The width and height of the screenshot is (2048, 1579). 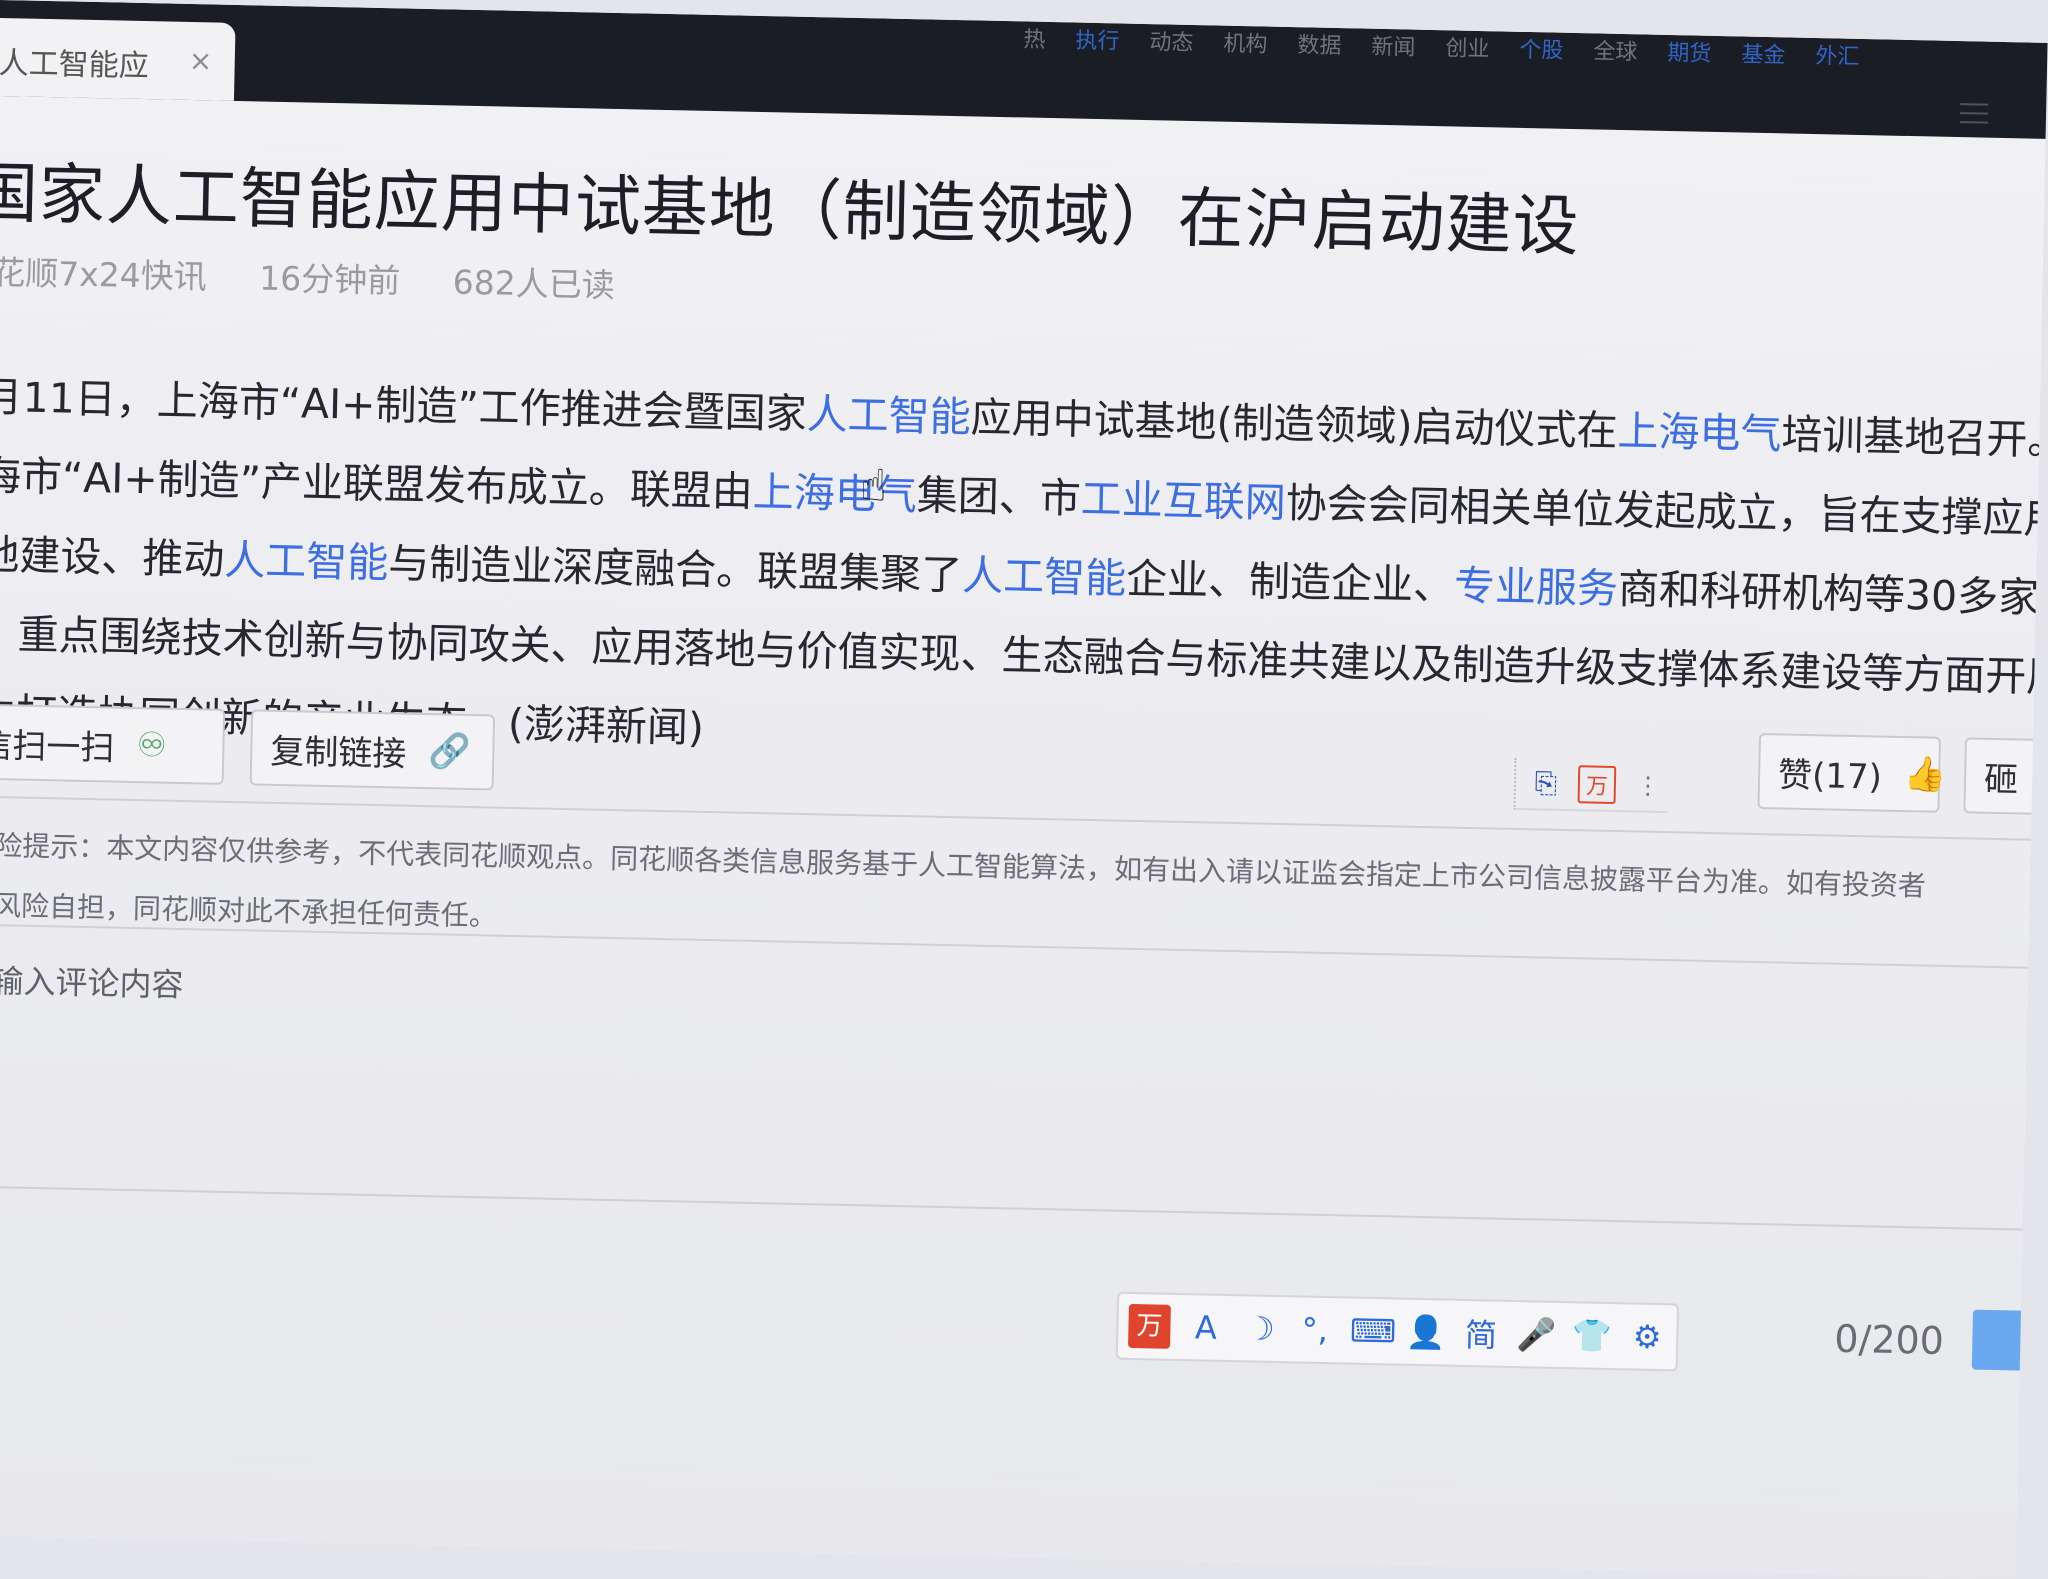 I want to click on article-text: 企业、制造企业、, so click(x=1290, y=582).